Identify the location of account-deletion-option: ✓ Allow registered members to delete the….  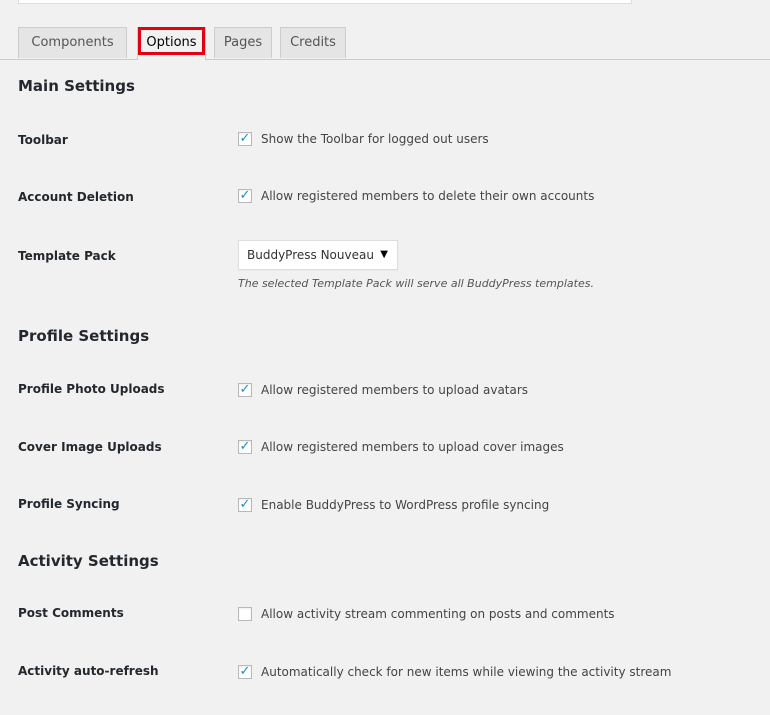
(416, 196).